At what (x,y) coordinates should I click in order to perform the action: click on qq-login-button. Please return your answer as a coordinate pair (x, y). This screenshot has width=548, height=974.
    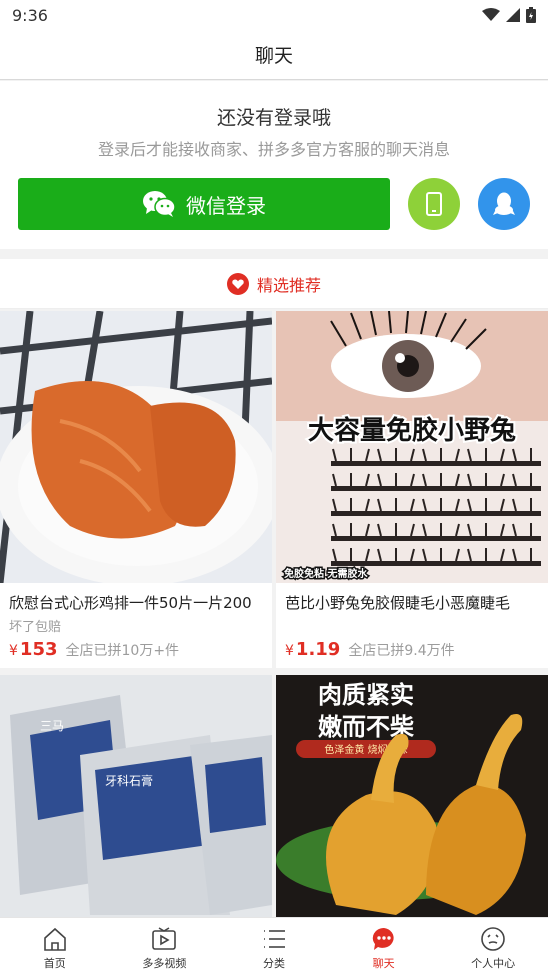
    Looking at the image, I should click on (504, 204).